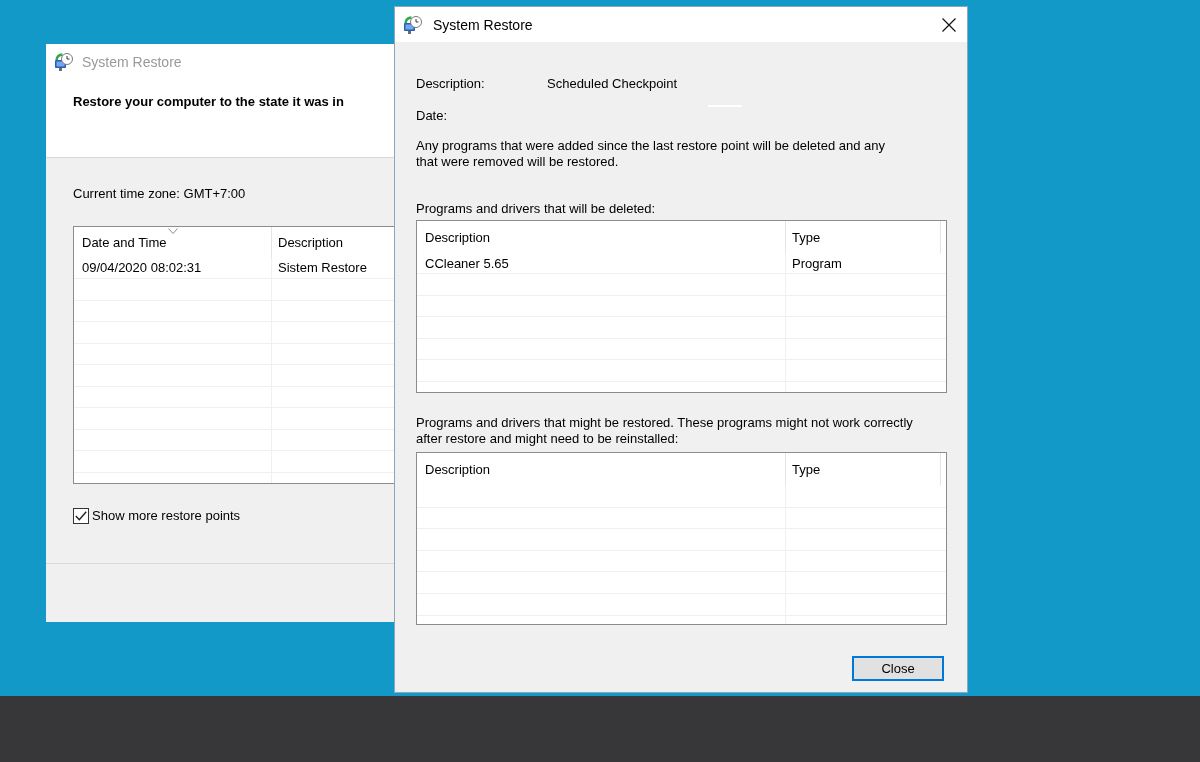 The width and height of the screenshot is (1200, 762). Describe the element at coordinates (159, 194) in the screenshot. I see `time-zone-label: Current time zone: GMT+7:00` at that location.